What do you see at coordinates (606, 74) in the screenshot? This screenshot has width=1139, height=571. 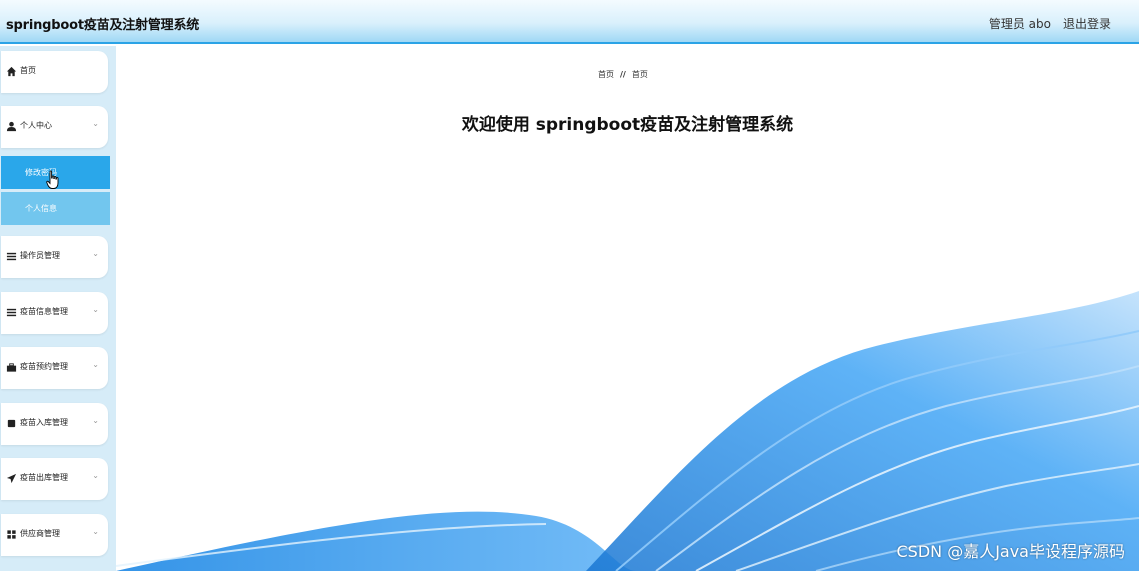 I see `breadcrumb-home: 首页` at bounding box center [606, 74].